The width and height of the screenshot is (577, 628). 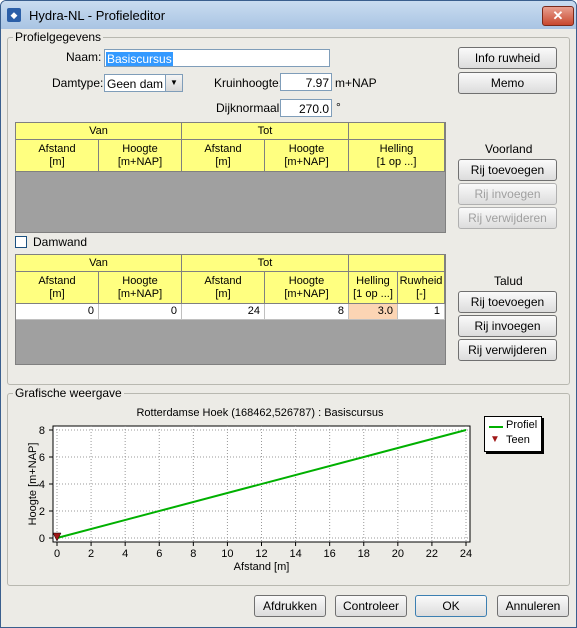 I want to click on foreshore-title: Voorland, so click(x=509, y=149).